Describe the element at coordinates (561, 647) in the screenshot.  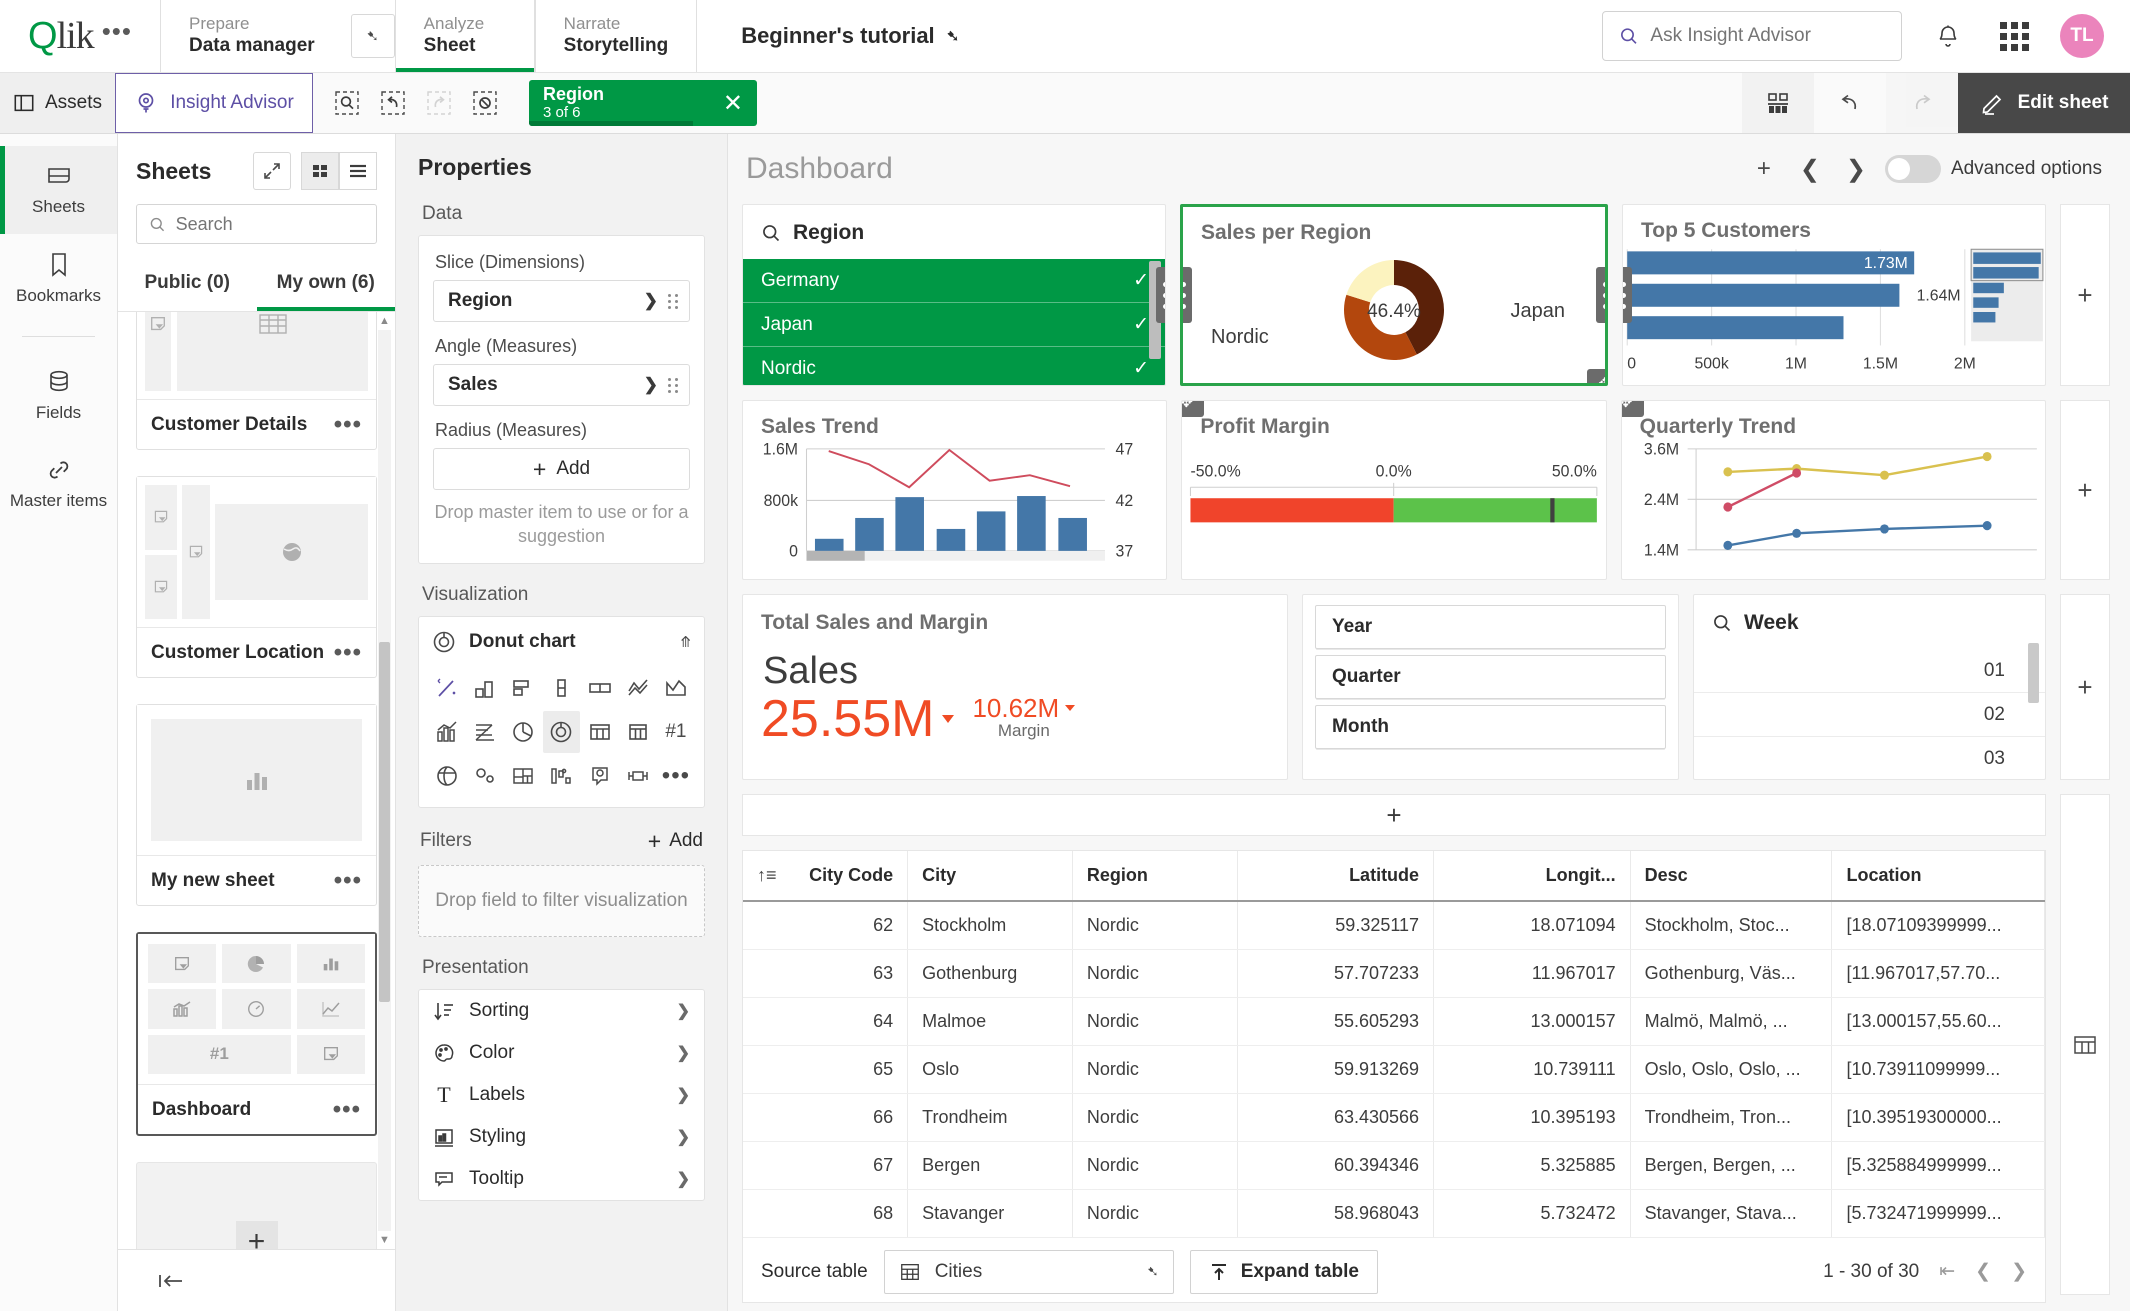
I see `visualization-header: Donut chart ⤊` at that location.